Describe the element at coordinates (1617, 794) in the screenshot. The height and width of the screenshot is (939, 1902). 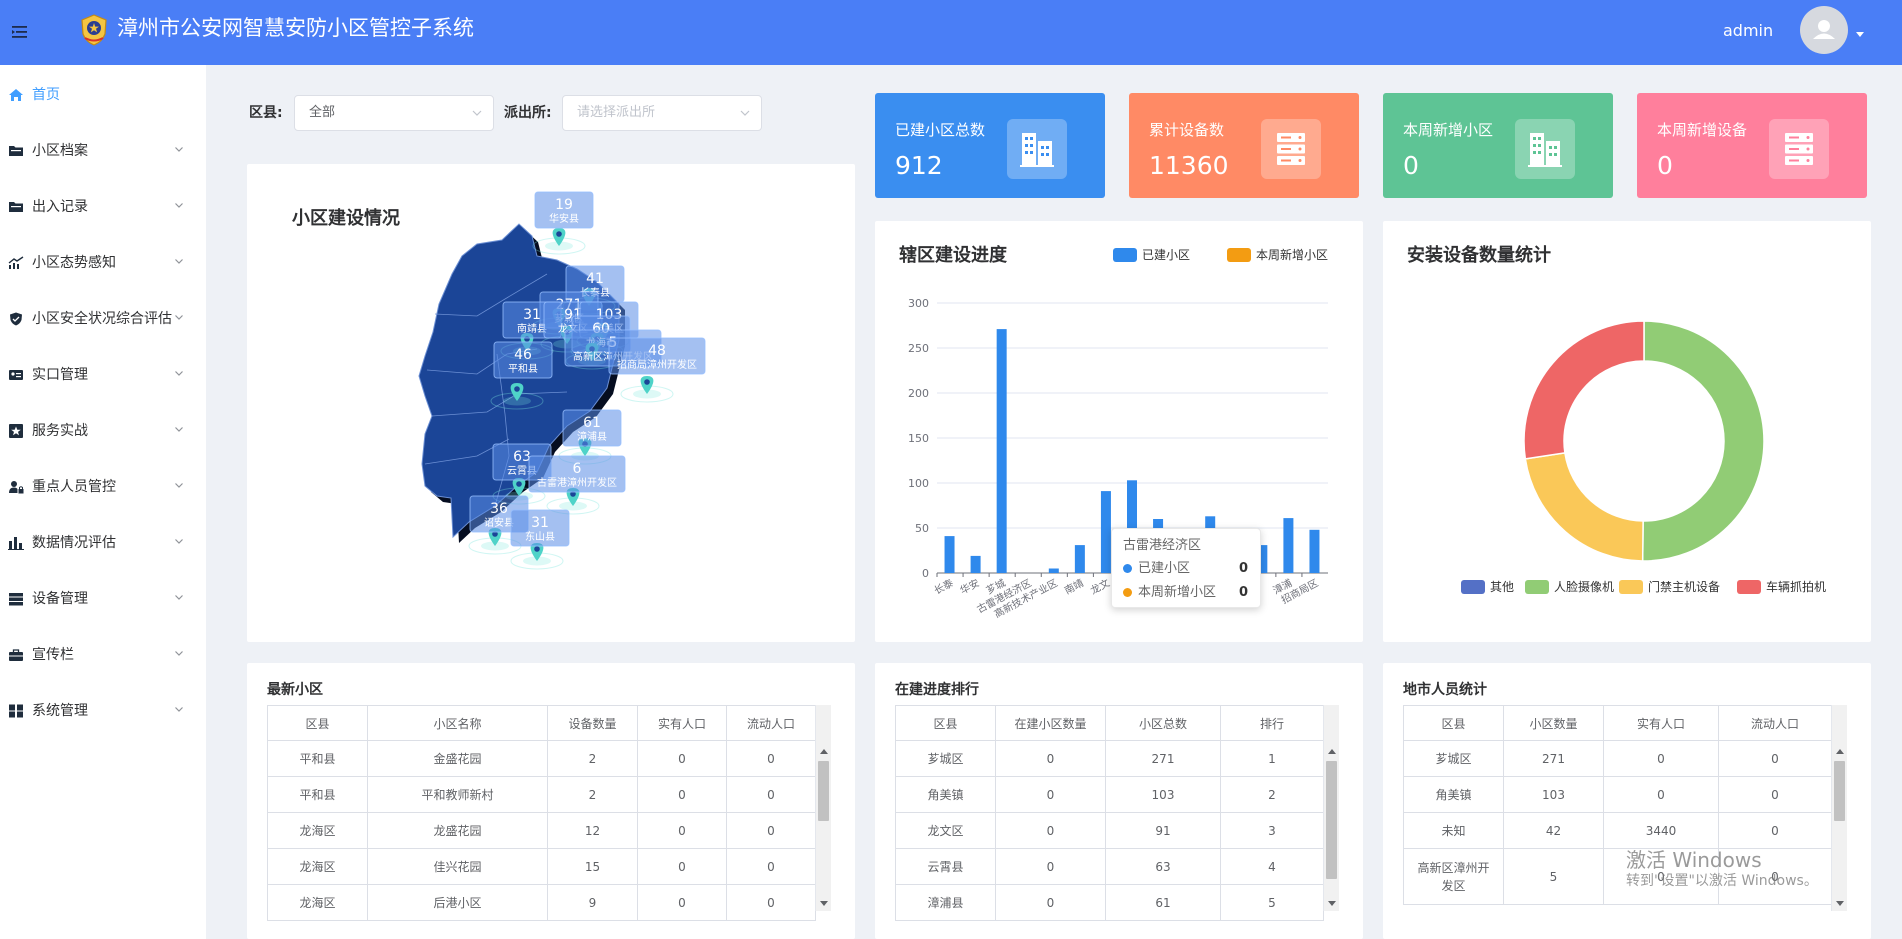
I see `table-row: 角美镇 103 0 0` at that location.